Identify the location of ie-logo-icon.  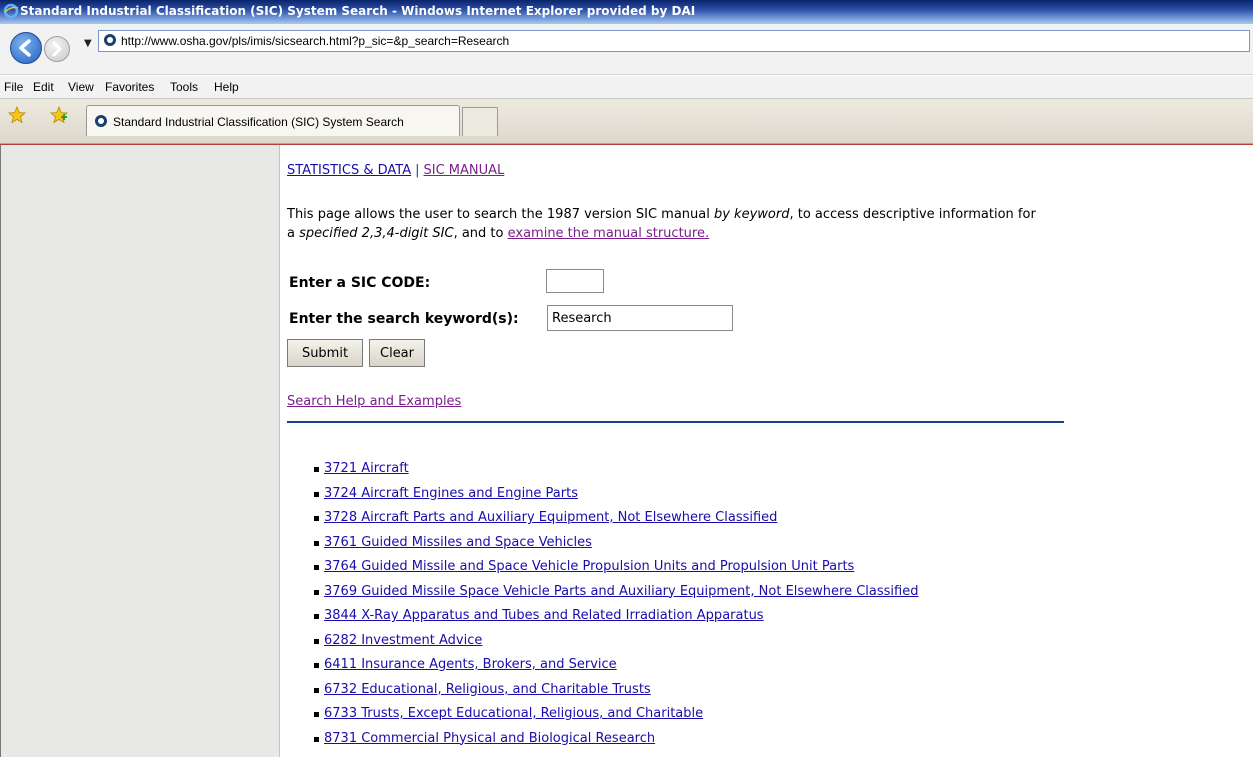
(11, 11).